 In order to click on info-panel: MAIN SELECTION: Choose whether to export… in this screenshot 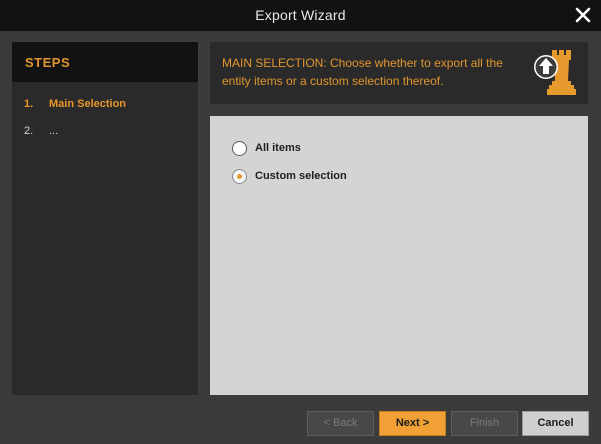, I will do `click(399, 73)`.